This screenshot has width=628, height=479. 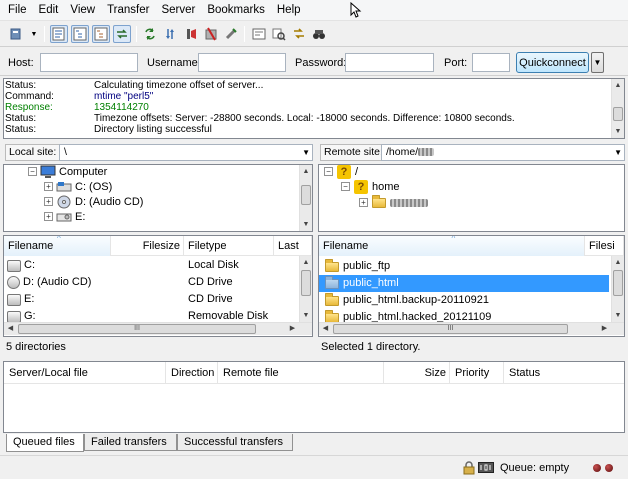 I want to click on column-filesize: Filesize, so click(x=147, y=246).